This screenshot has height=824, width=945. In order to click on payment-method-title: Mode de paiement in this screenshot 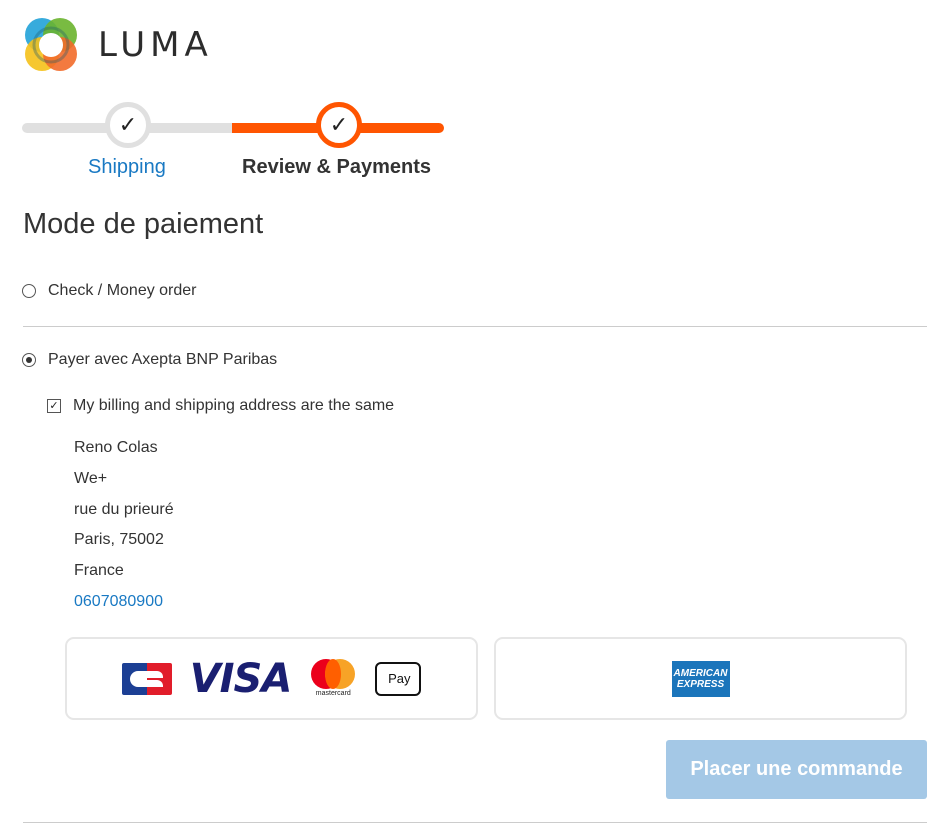, I will do `click(143, 224)`.